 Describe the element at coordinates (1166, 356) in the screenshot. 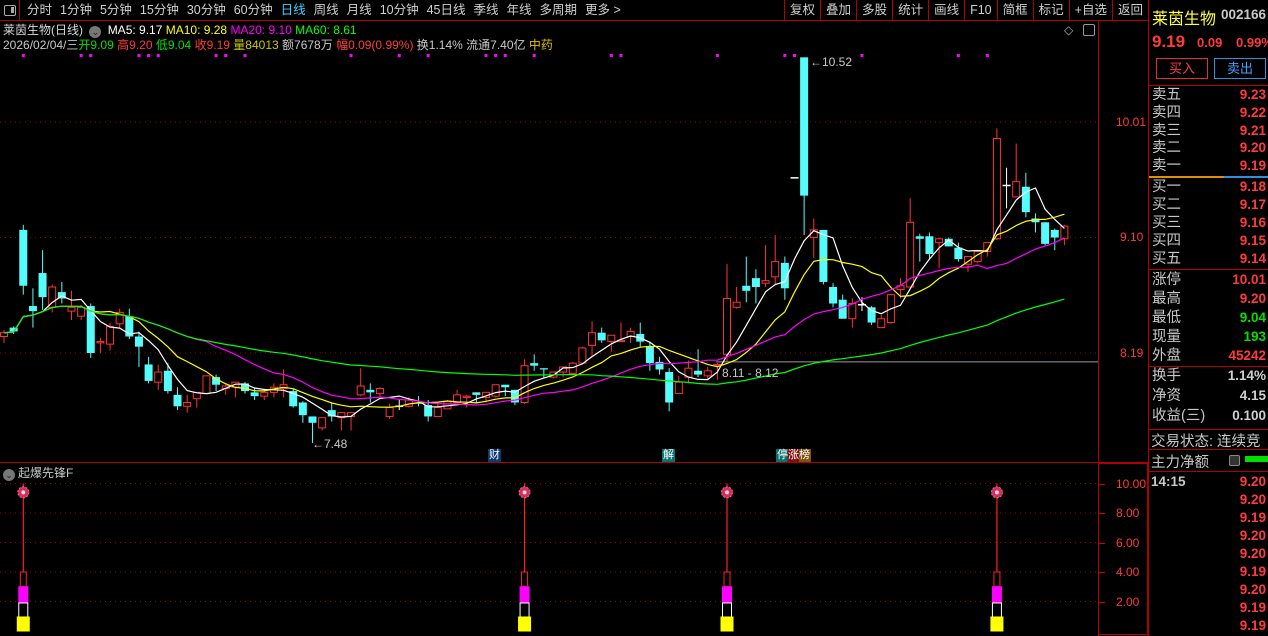

I see `row-label: 外盘` at that location.